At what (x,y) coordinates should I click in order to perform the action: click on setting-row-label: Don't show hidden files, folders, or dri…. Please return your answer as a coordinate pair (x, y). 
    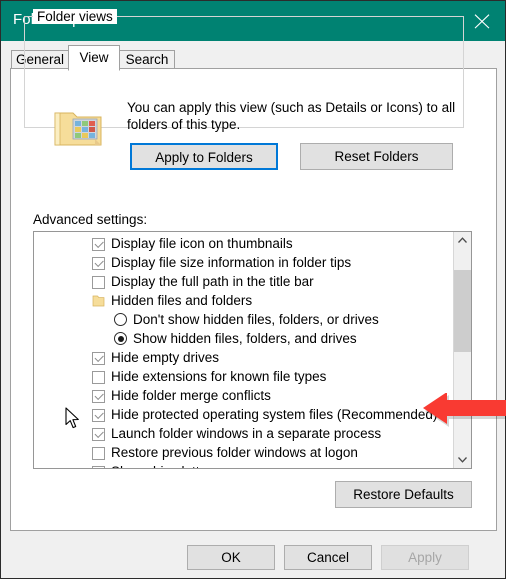
    Looking at the image, I should click on (256, 319).